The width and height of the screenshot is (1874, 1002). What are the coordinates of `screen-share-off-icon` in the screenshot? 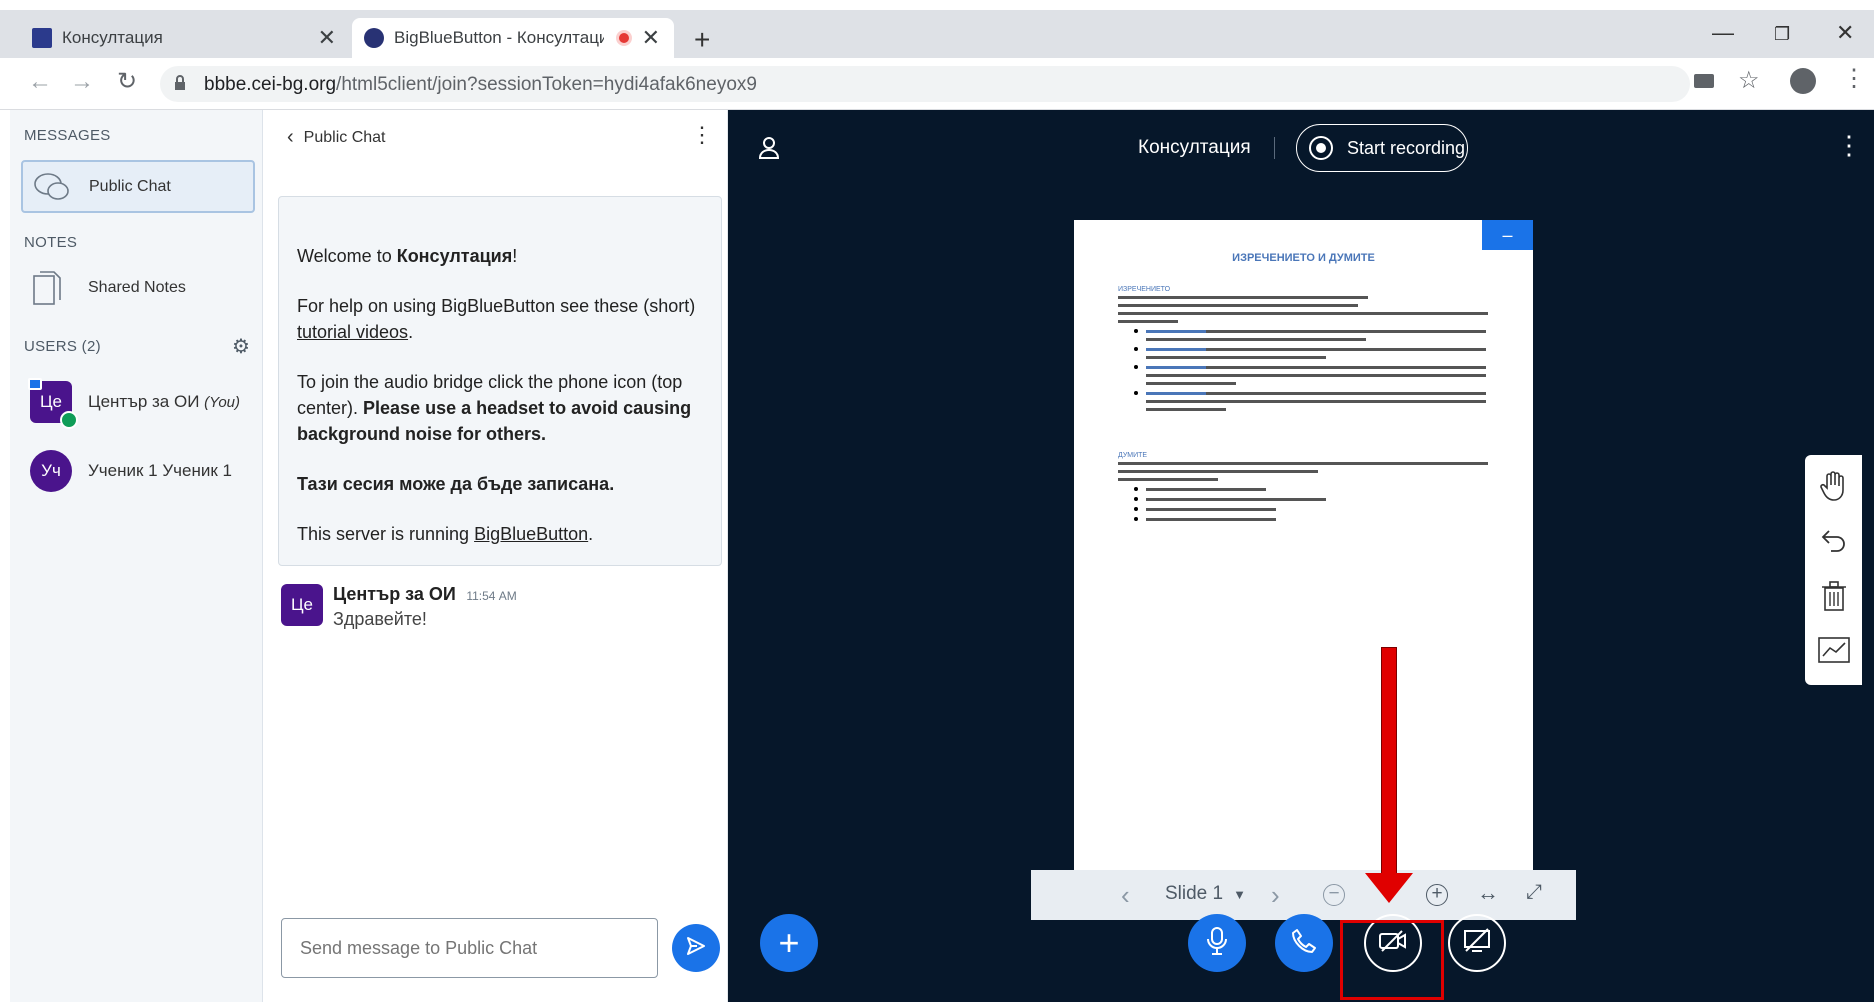 It's located at (1477, 943).